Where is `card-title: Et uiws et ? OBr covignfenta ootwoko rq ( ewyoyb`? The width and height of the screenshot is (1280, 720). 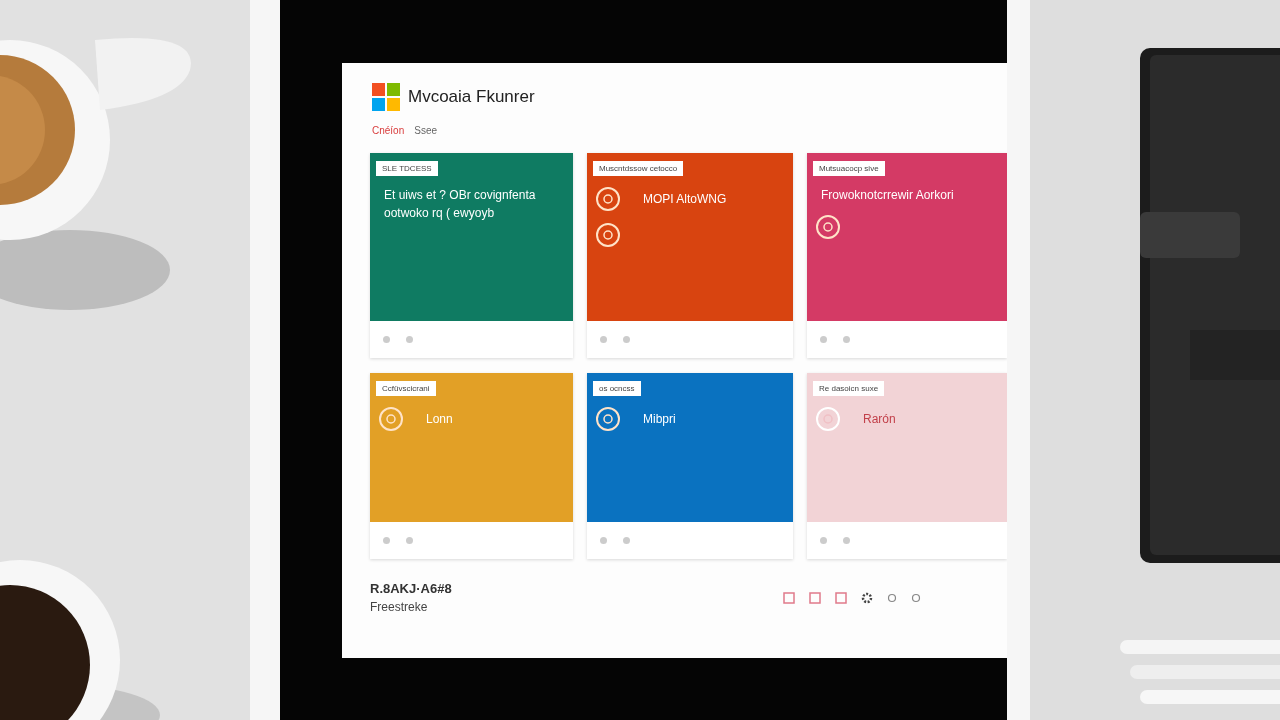
card-title: Et uiws et ? OBr covignfenta ootwoko rq ( ewyoyb is located at coordinates (460, 204).